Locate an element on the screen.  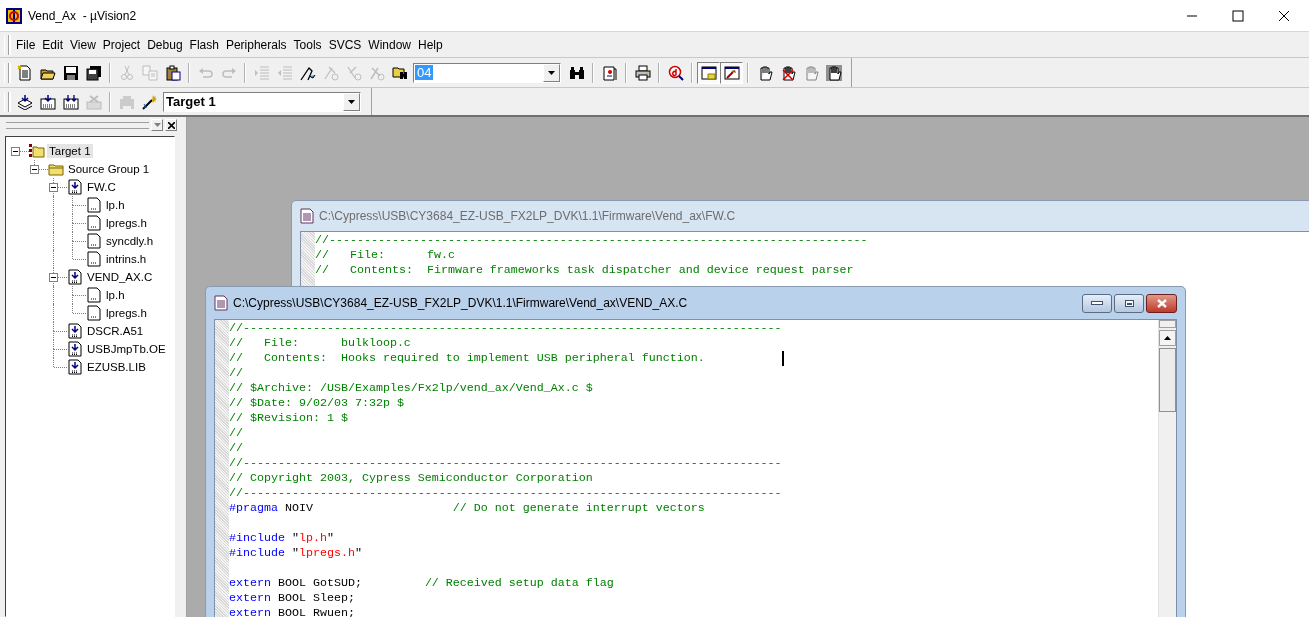
menu-item: Flash is located at coordinates (204, 44).